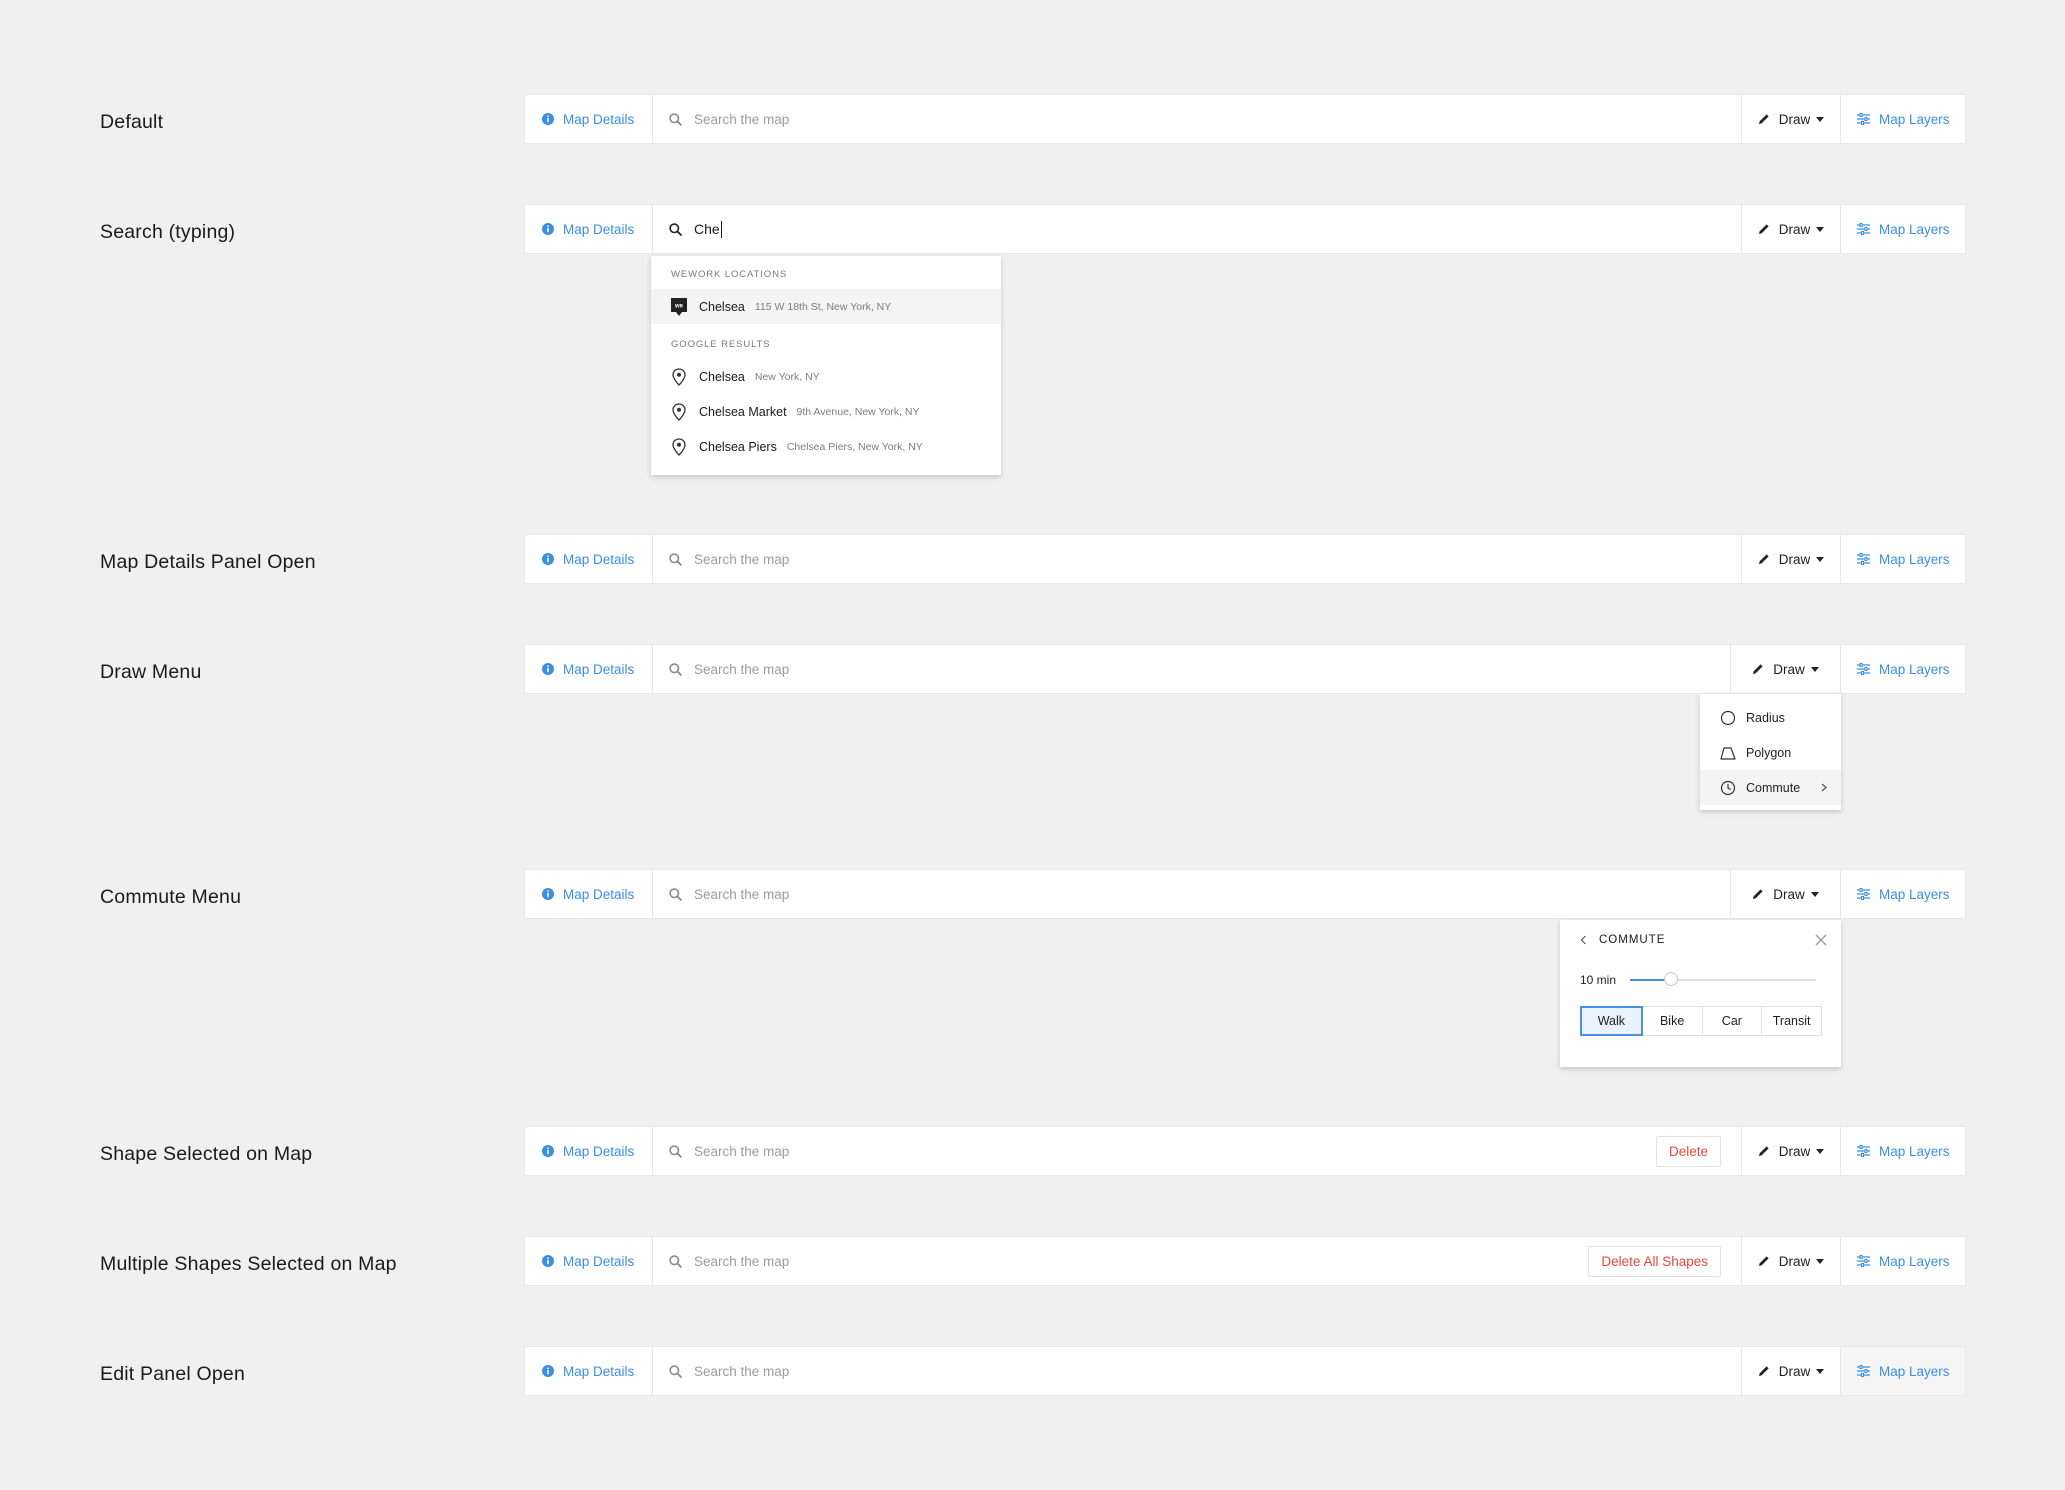 The width and height of the screenshot is (2065, 1490). Describe the element at coordinates (1728, 788) in the screenshot. I see `clock-icon` at that location.